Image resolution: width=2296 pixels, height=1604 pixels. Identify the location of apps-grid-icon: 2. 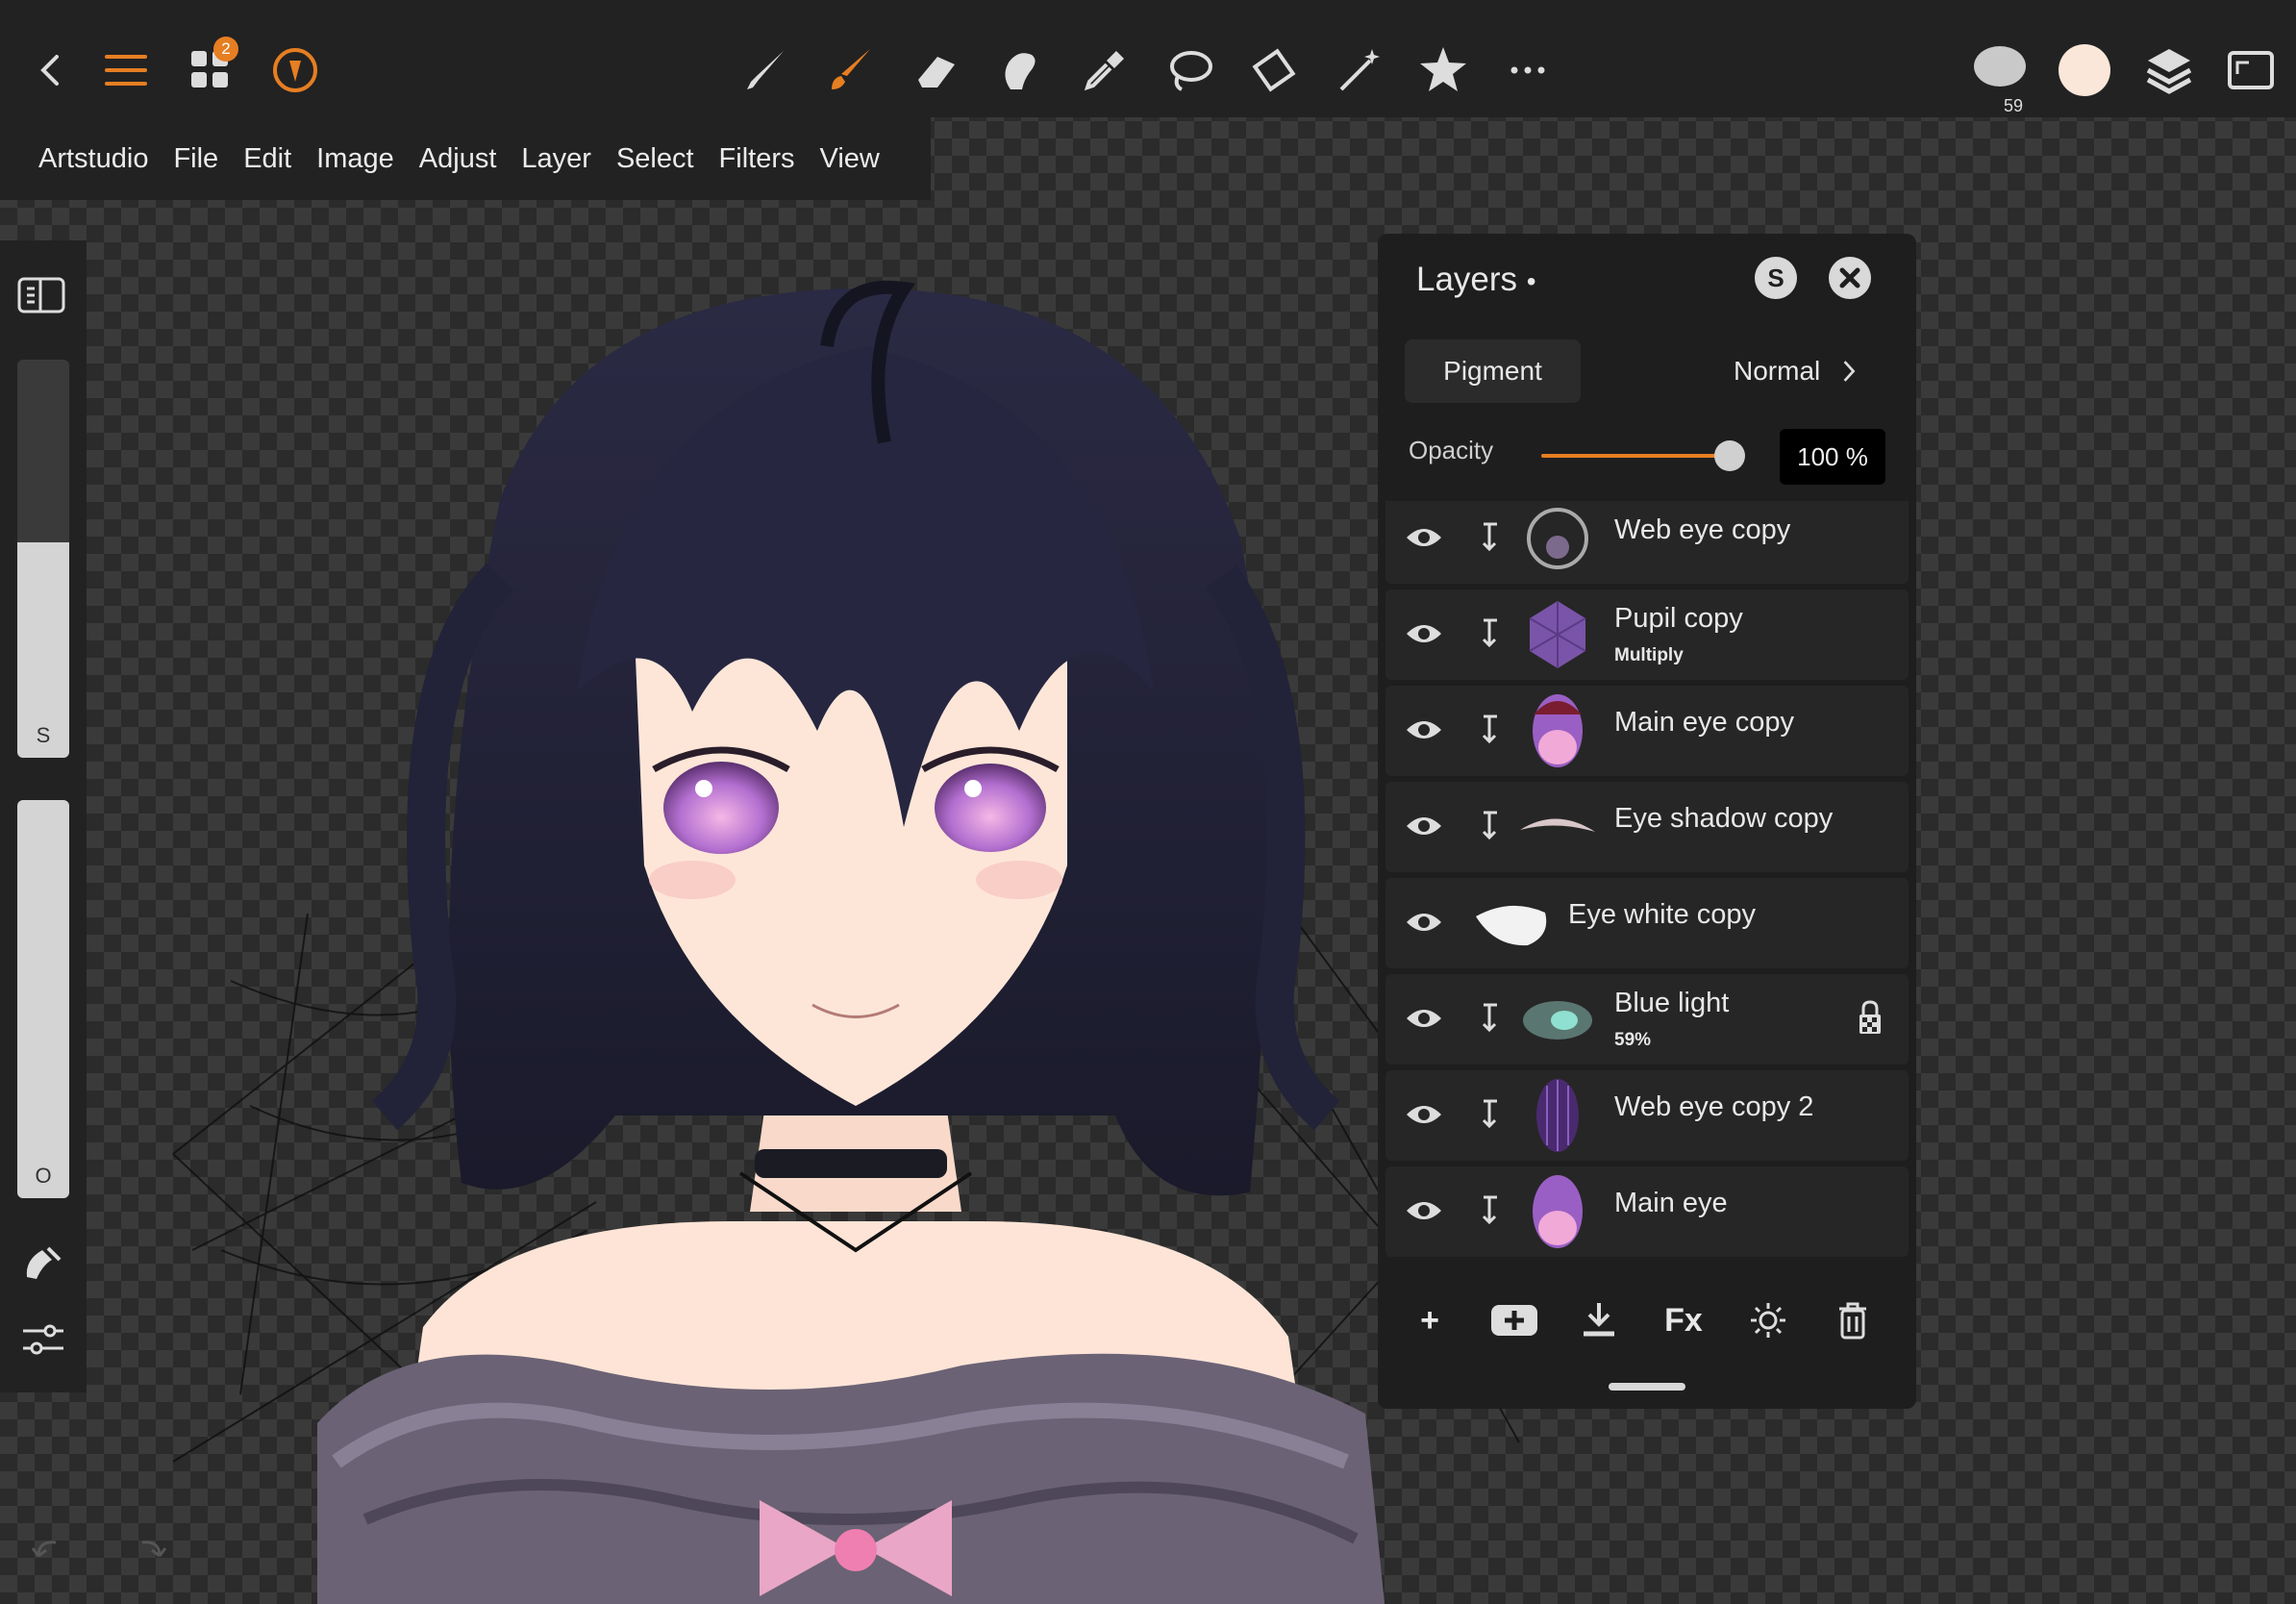
(210, 70).